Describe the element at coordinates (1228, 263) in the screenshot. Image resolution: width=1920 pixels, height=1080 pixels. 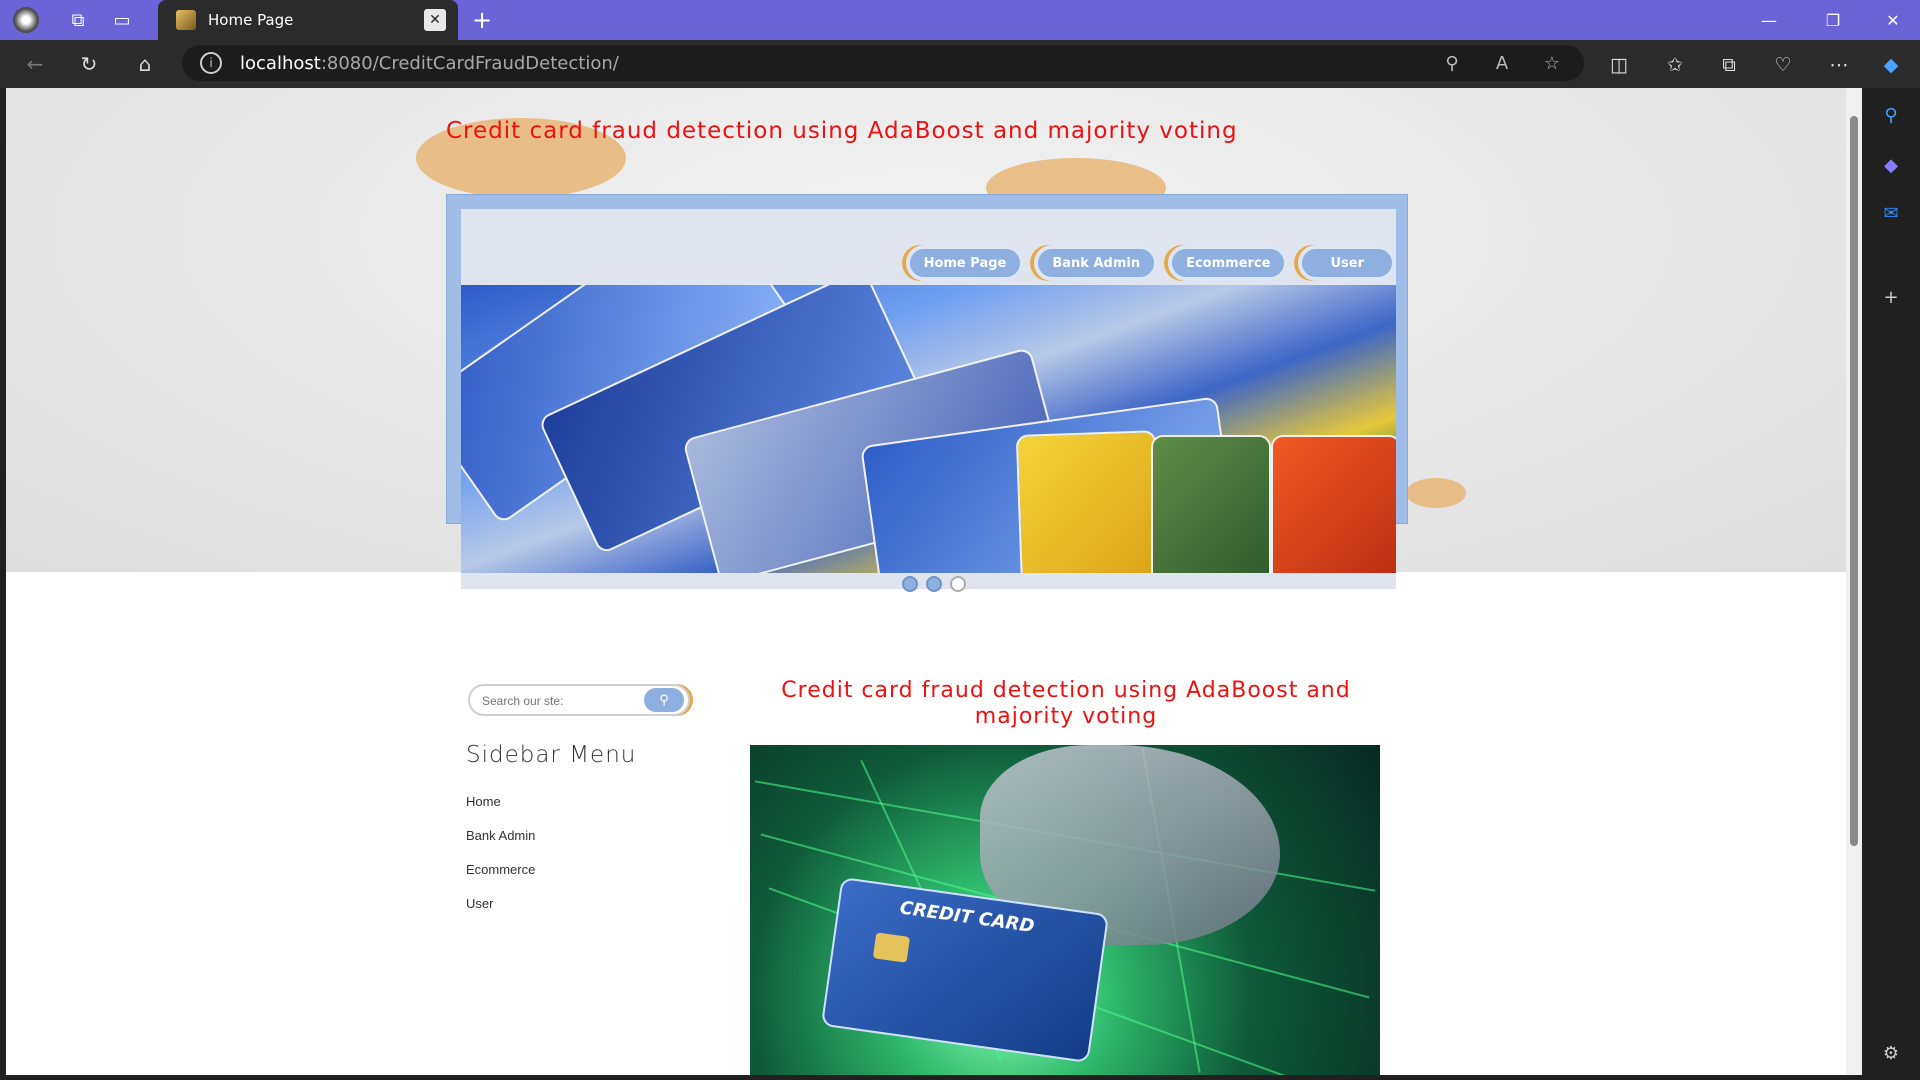
I see `nav-ecommerce: Ecommerce` at that location.